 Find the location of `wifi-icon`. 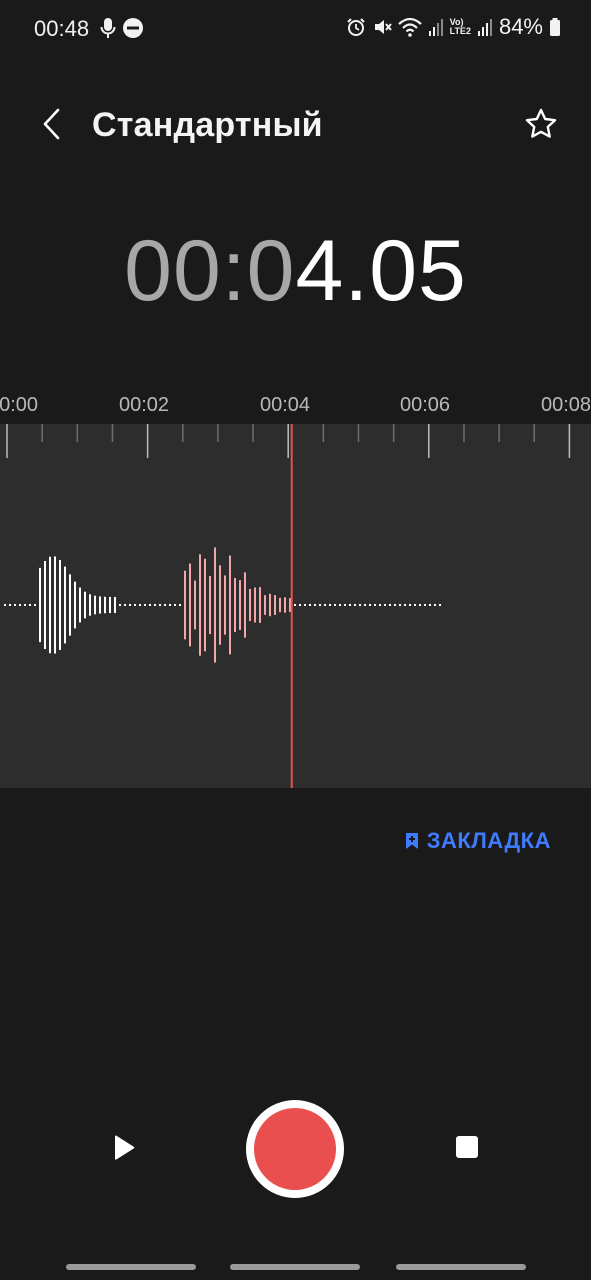

wifi-icon is located at coordinates (409, 27).